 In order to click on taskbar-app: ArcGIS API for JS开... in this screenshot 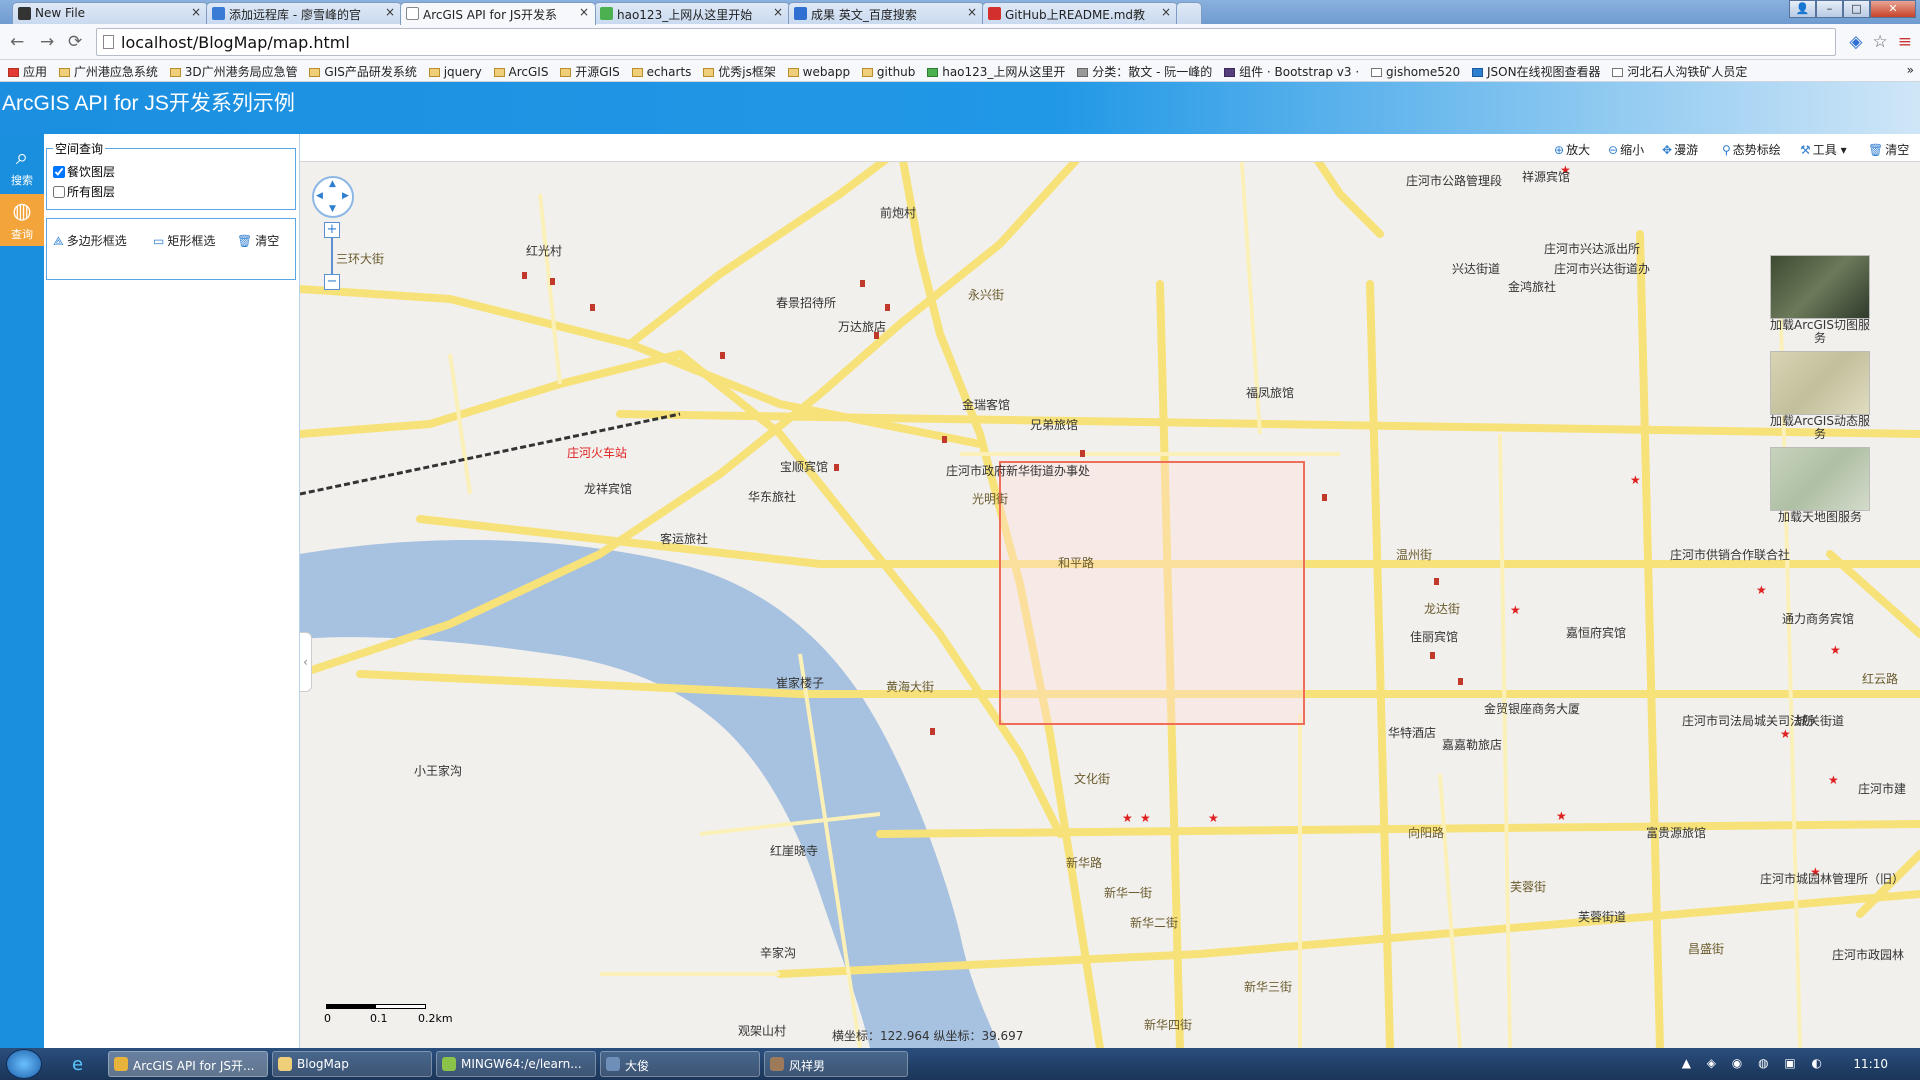, I will do `click(188, 1064)`.